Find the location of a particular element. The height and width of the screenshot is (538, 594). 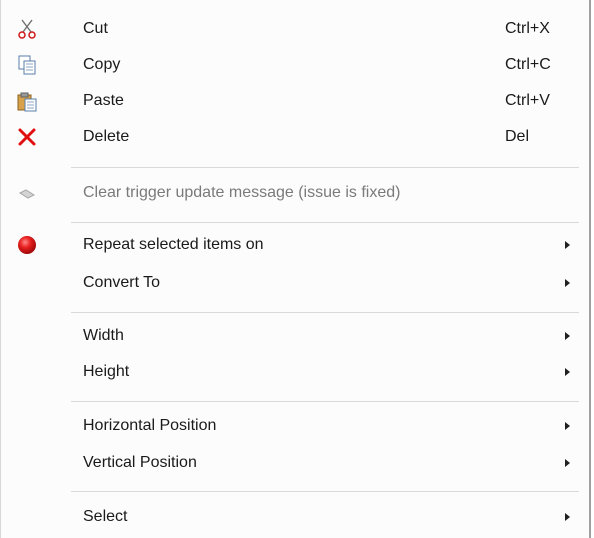

menu-item-shortcut: Ctrl+X is located at coordinates (527, 28).